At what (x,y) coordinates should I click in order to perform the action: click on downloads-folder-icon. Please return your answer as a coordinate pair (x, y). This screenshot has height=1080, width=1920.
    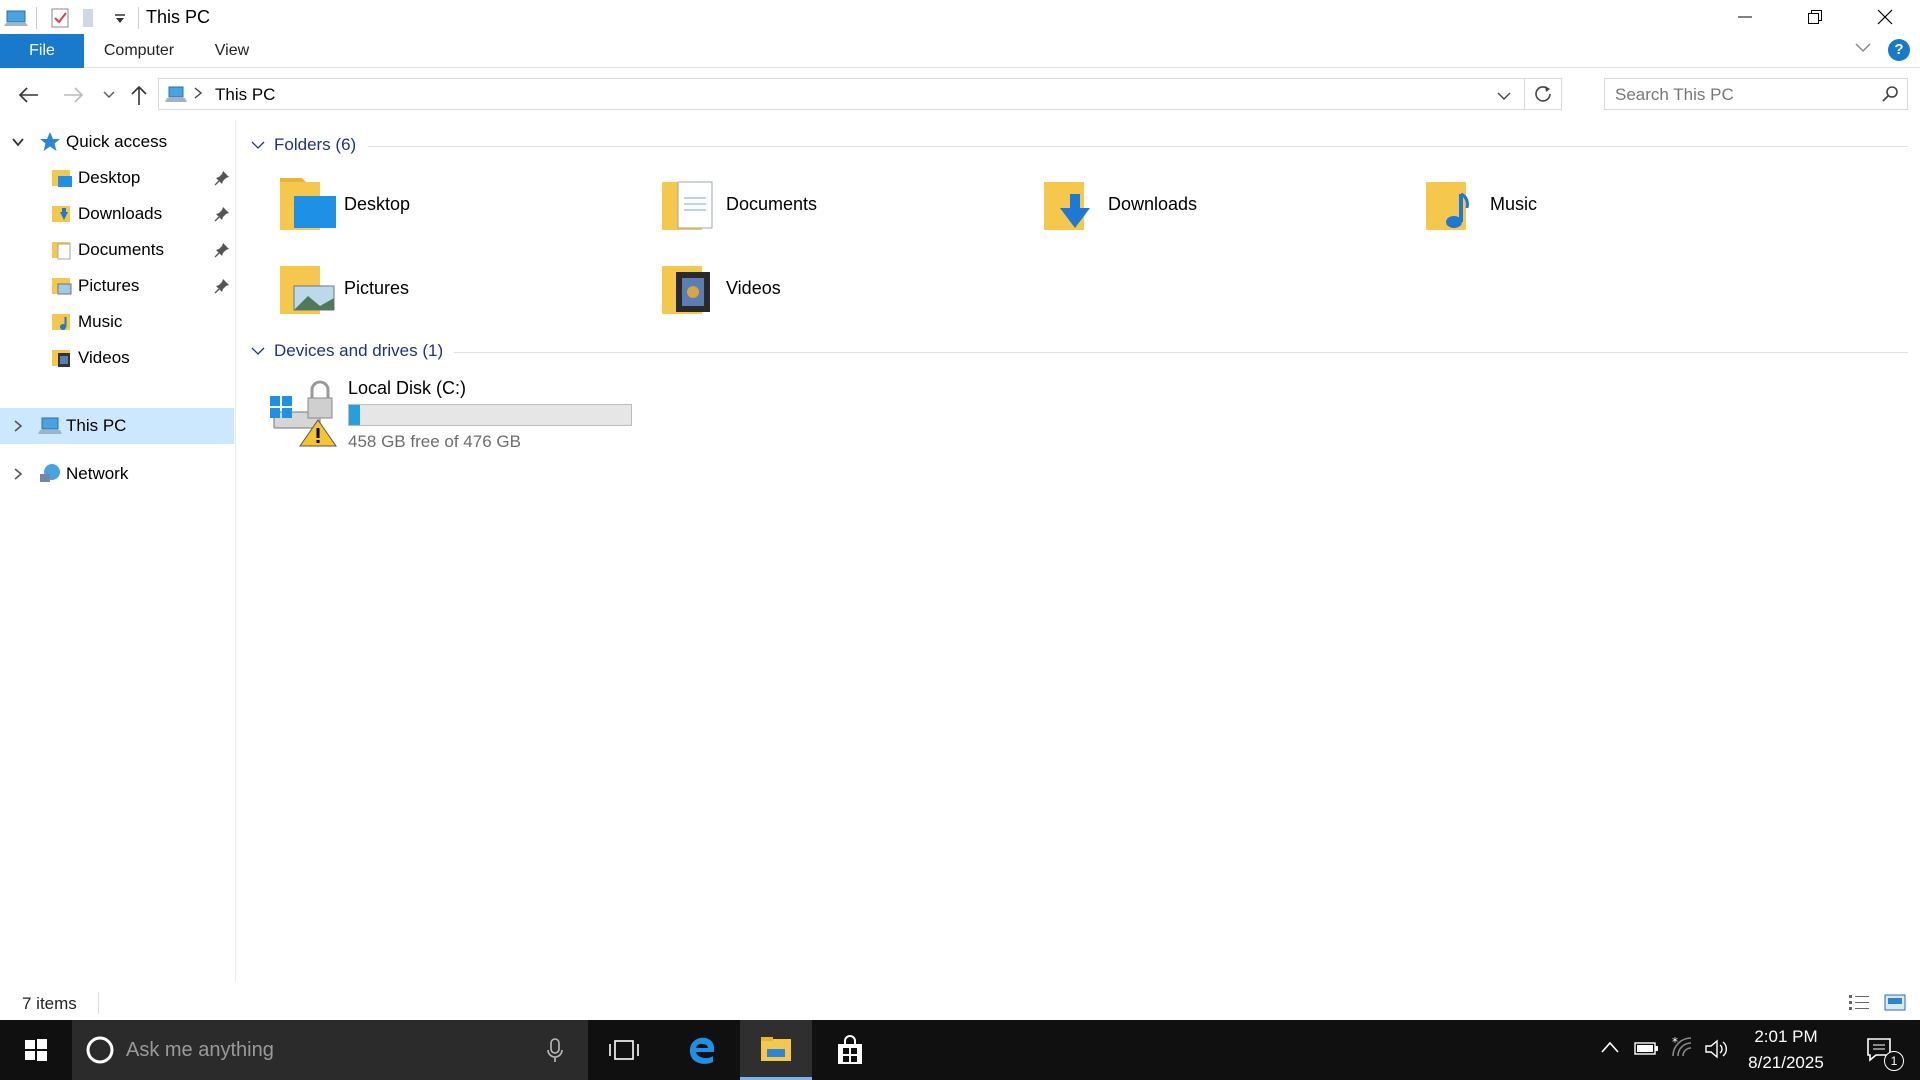
    Looking at the image, I should click on (62, 214).